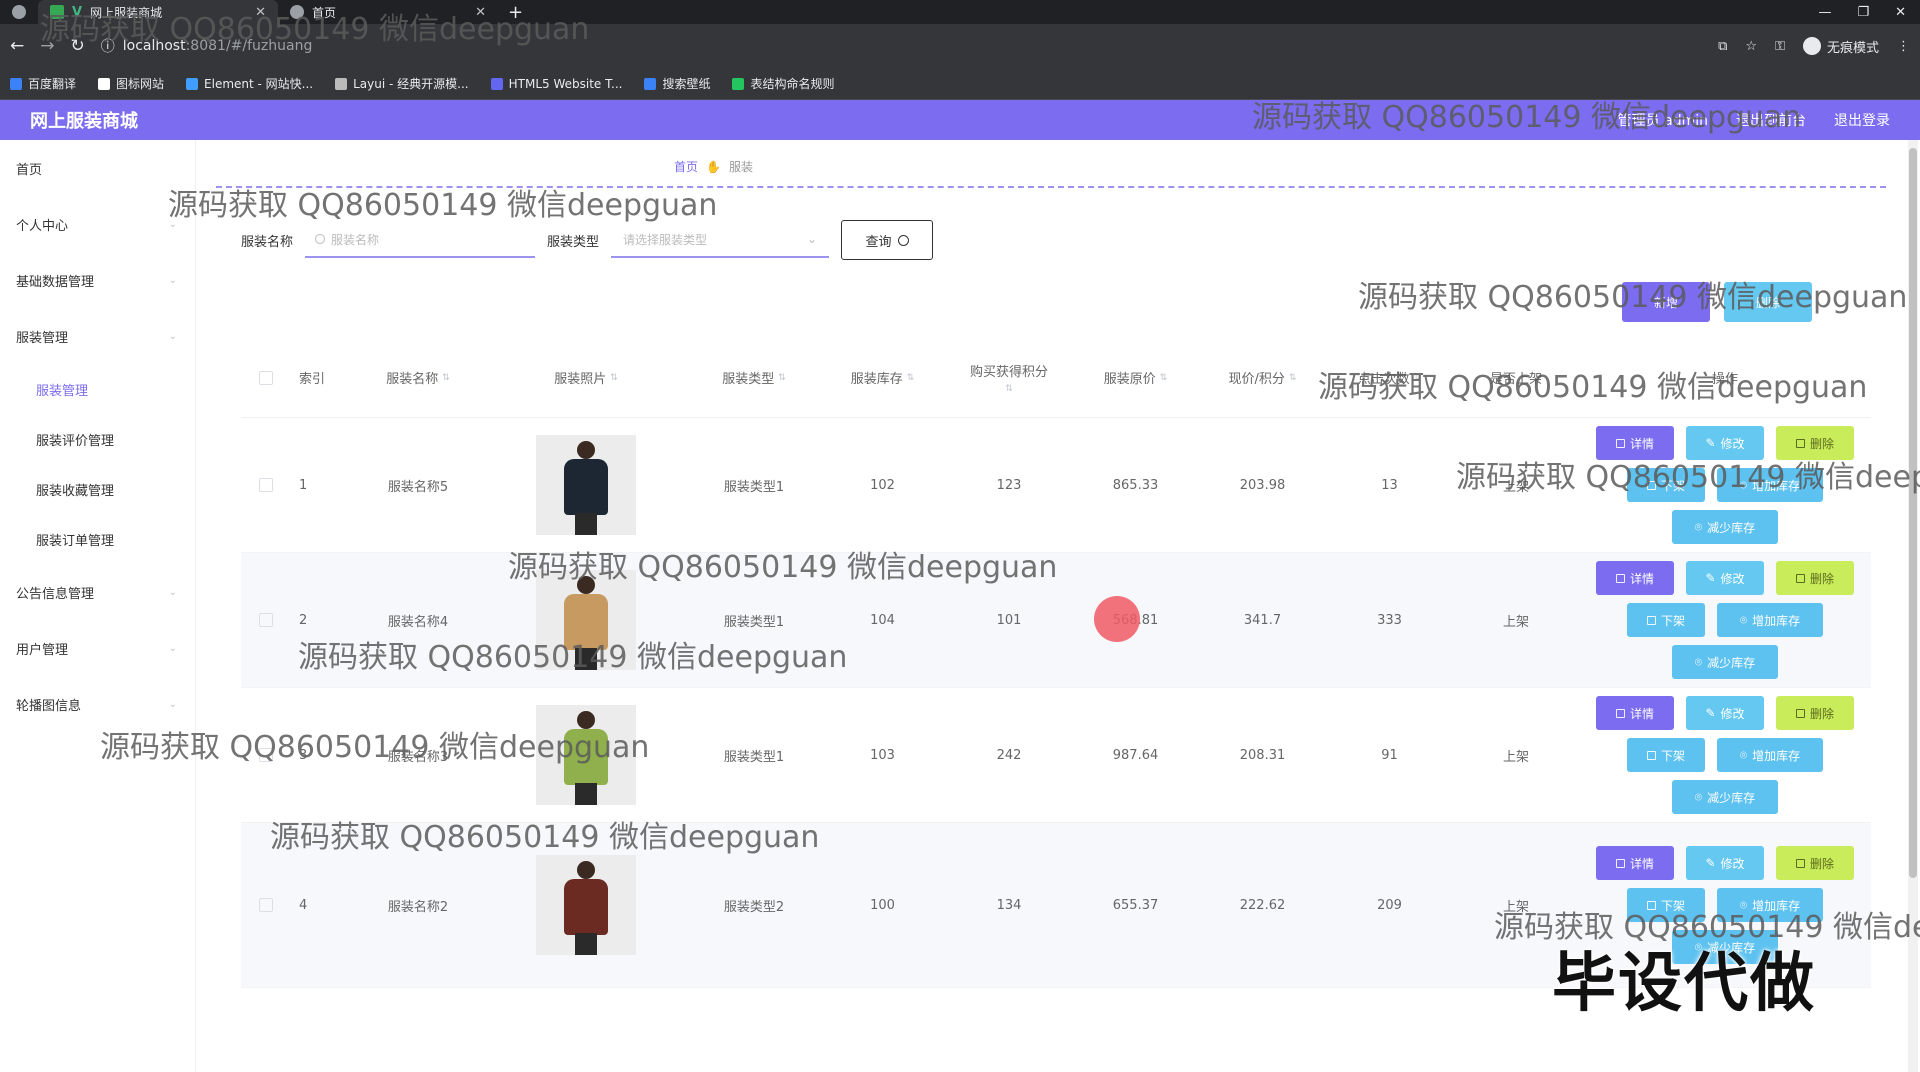 Image resolution: width=1920 pixels, height=1072 pixels. What do you see at coordinates (131, 83) in the screenshot?
I see `bookmark-item: 图标网站` at bounding box center [131, 83].